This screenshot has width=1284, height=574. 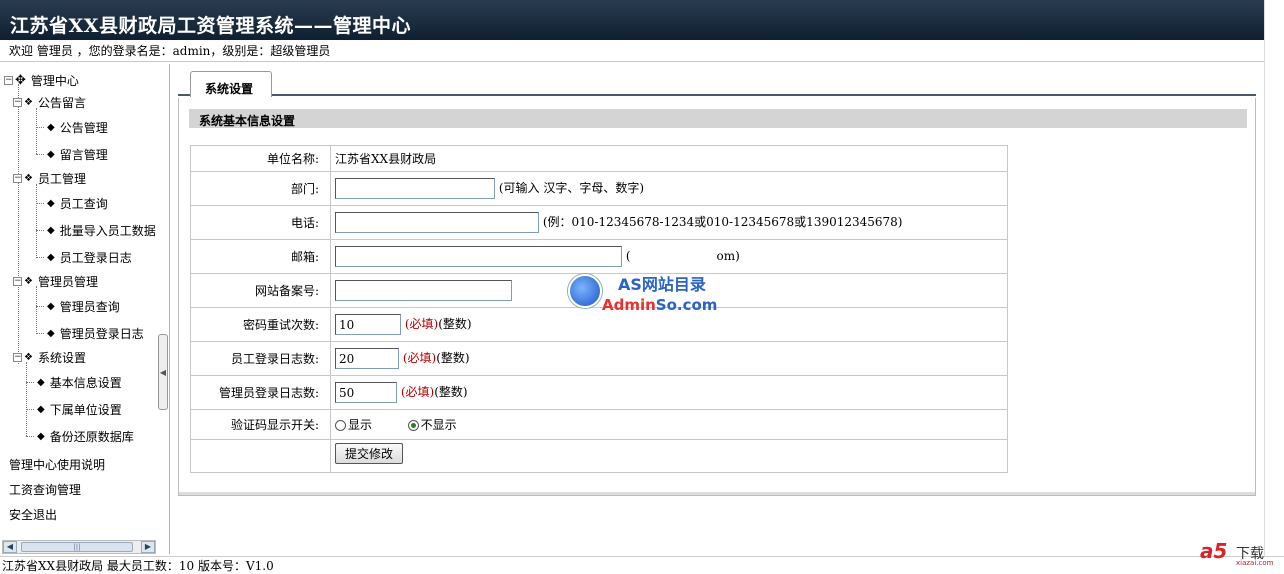 What do you see at coordinates (33, 514) in the screenshot?
I see `sidebar-link-logout: 安全退出` at bounding box center [33, 514].